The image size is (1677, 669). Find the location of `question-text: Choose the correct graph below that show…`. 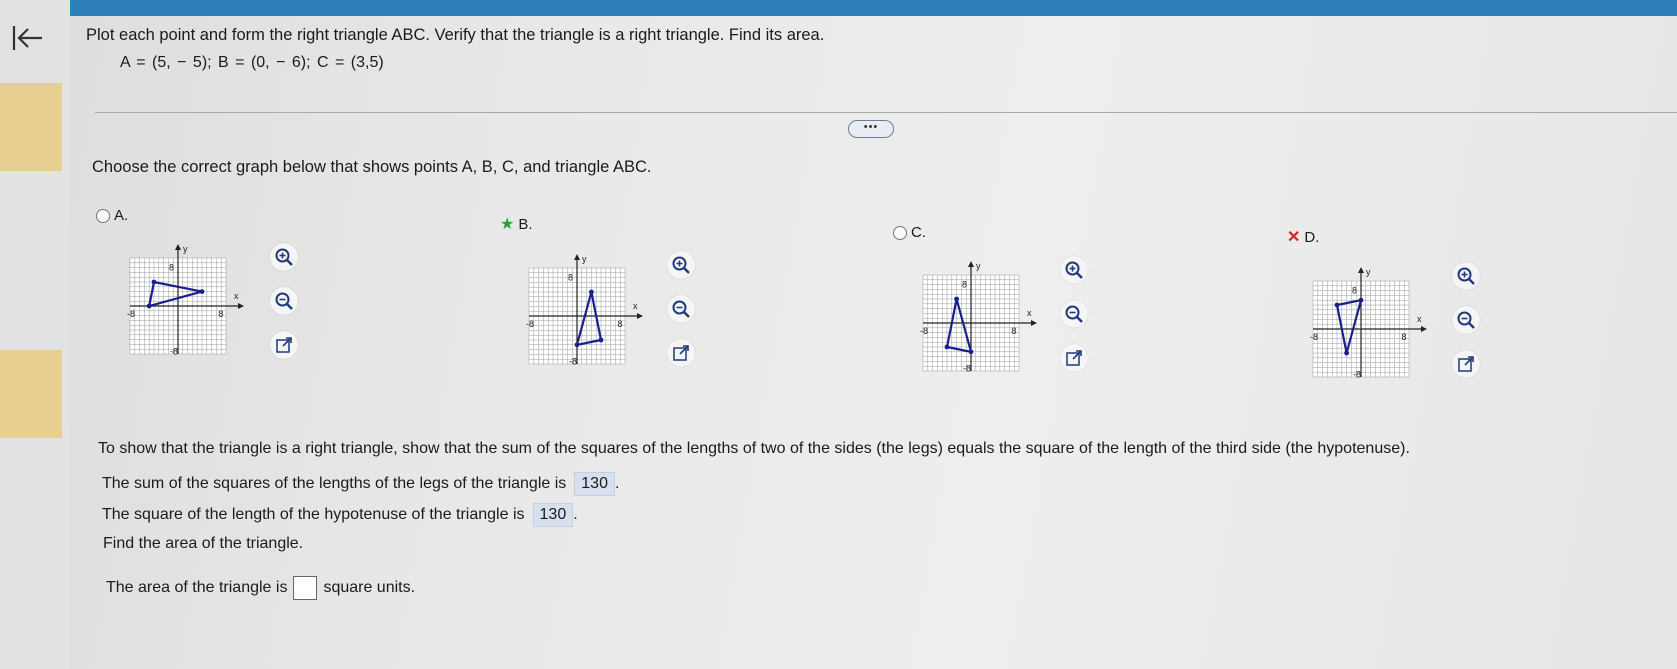

question-text: Choose the correct graph below that show… is located at coordinates (372, 167).